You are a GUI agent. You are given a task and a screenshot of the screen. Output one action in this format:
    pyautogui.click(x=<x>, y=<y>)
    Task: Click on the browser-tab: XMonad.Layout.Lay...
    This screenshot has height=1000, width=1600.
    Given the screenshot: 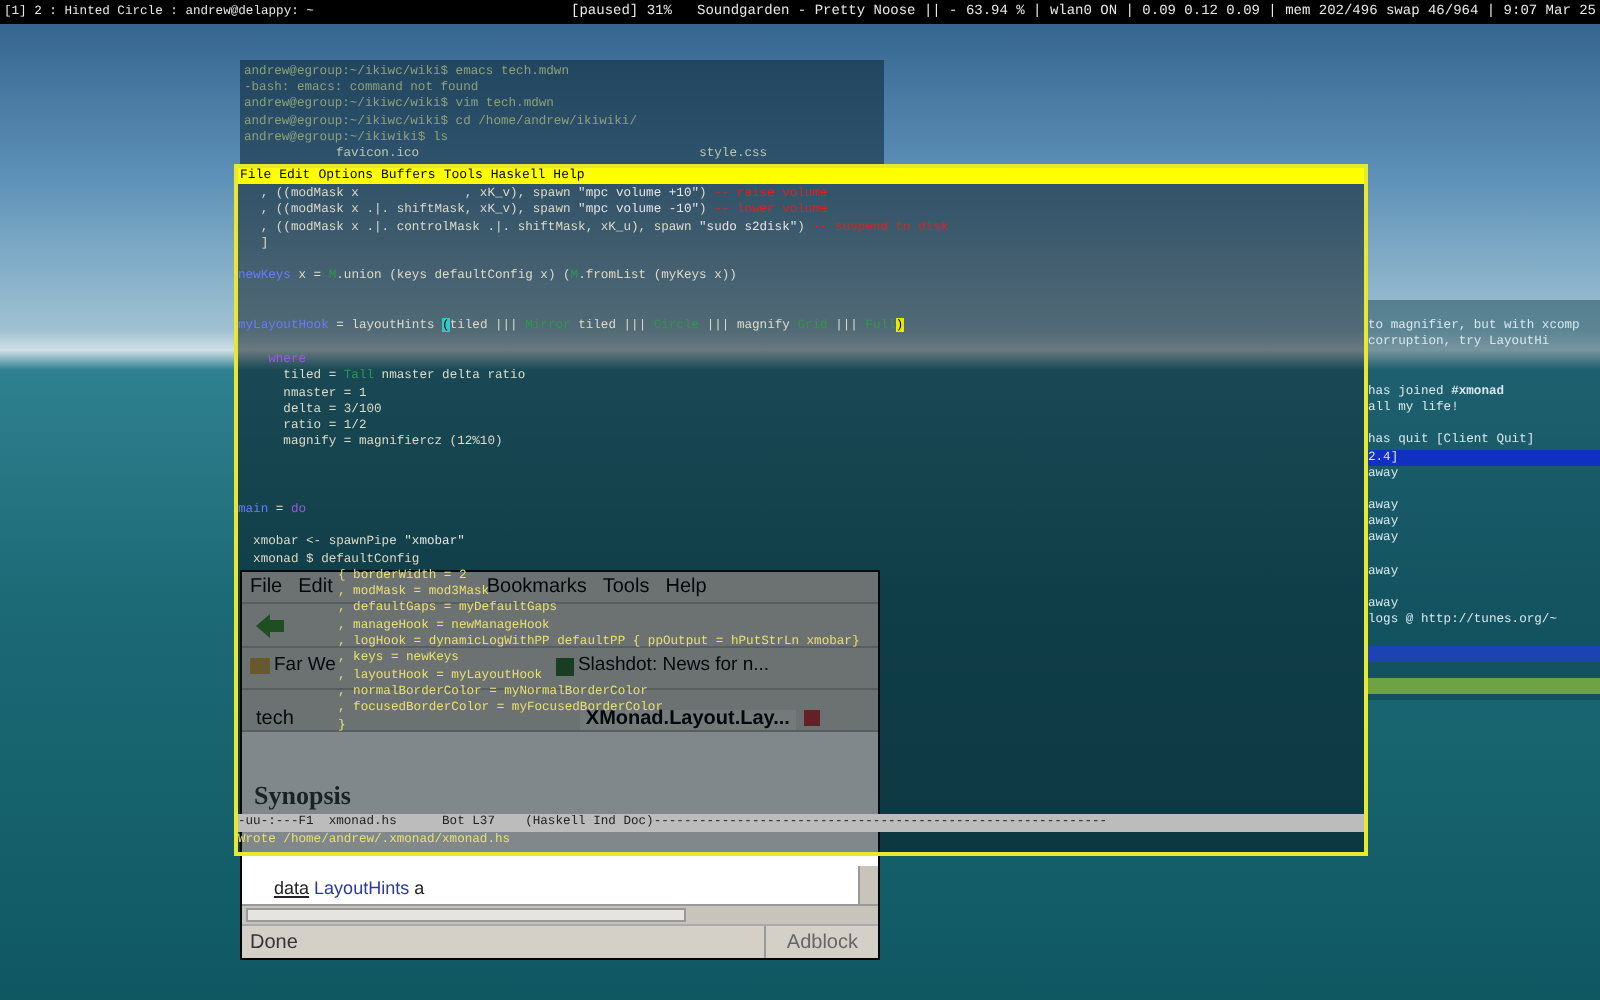 What is the action you would take?
    pyautogui.click(x=687, y=720)
    